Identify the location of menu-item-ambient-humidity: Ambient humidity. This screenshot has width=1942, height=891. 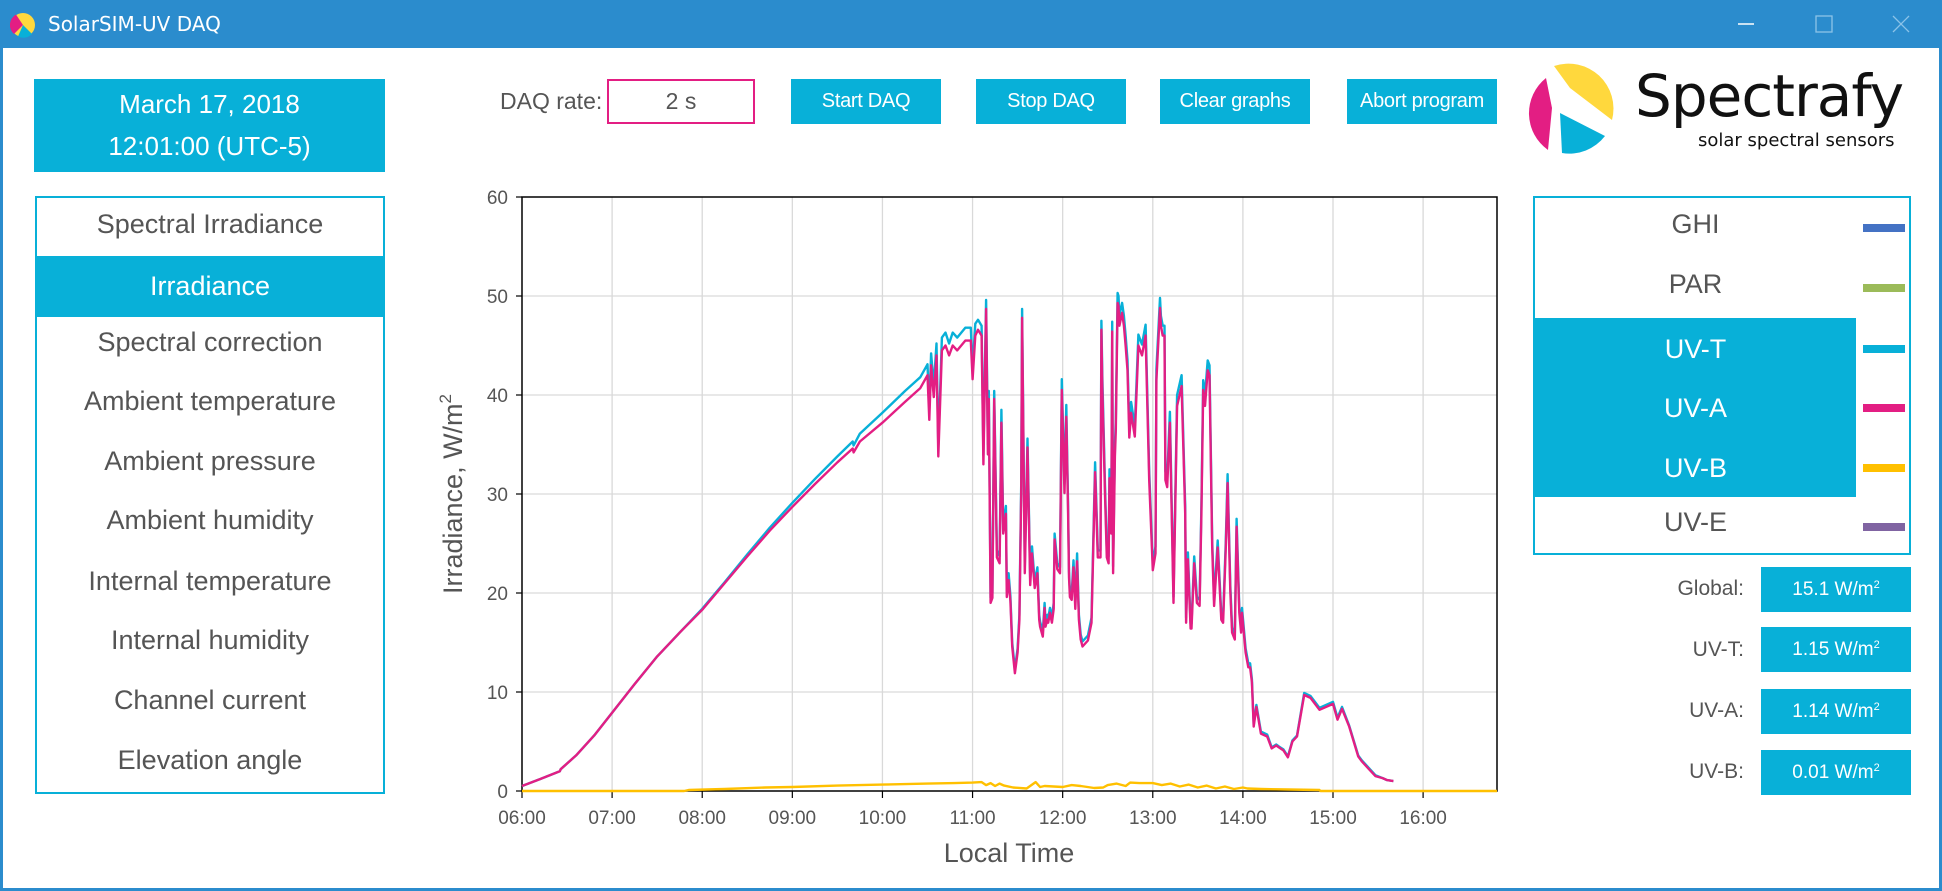
(210, 520).